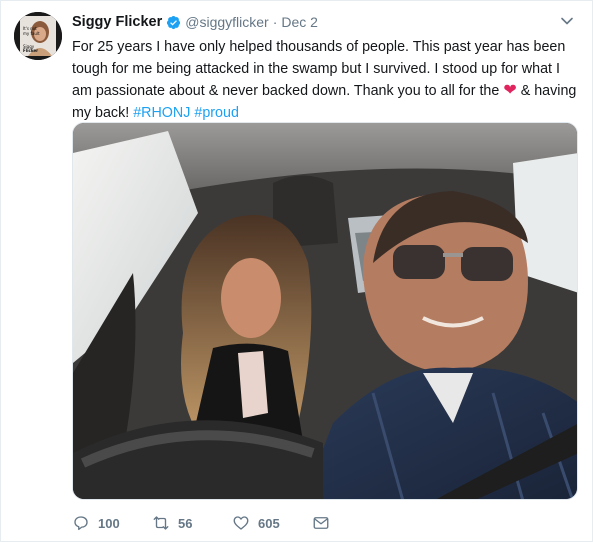 This screenshot has width=593, height=542. I want to click on avatar-image: It's not my fault Siggy Flicker, so click(38, 36).